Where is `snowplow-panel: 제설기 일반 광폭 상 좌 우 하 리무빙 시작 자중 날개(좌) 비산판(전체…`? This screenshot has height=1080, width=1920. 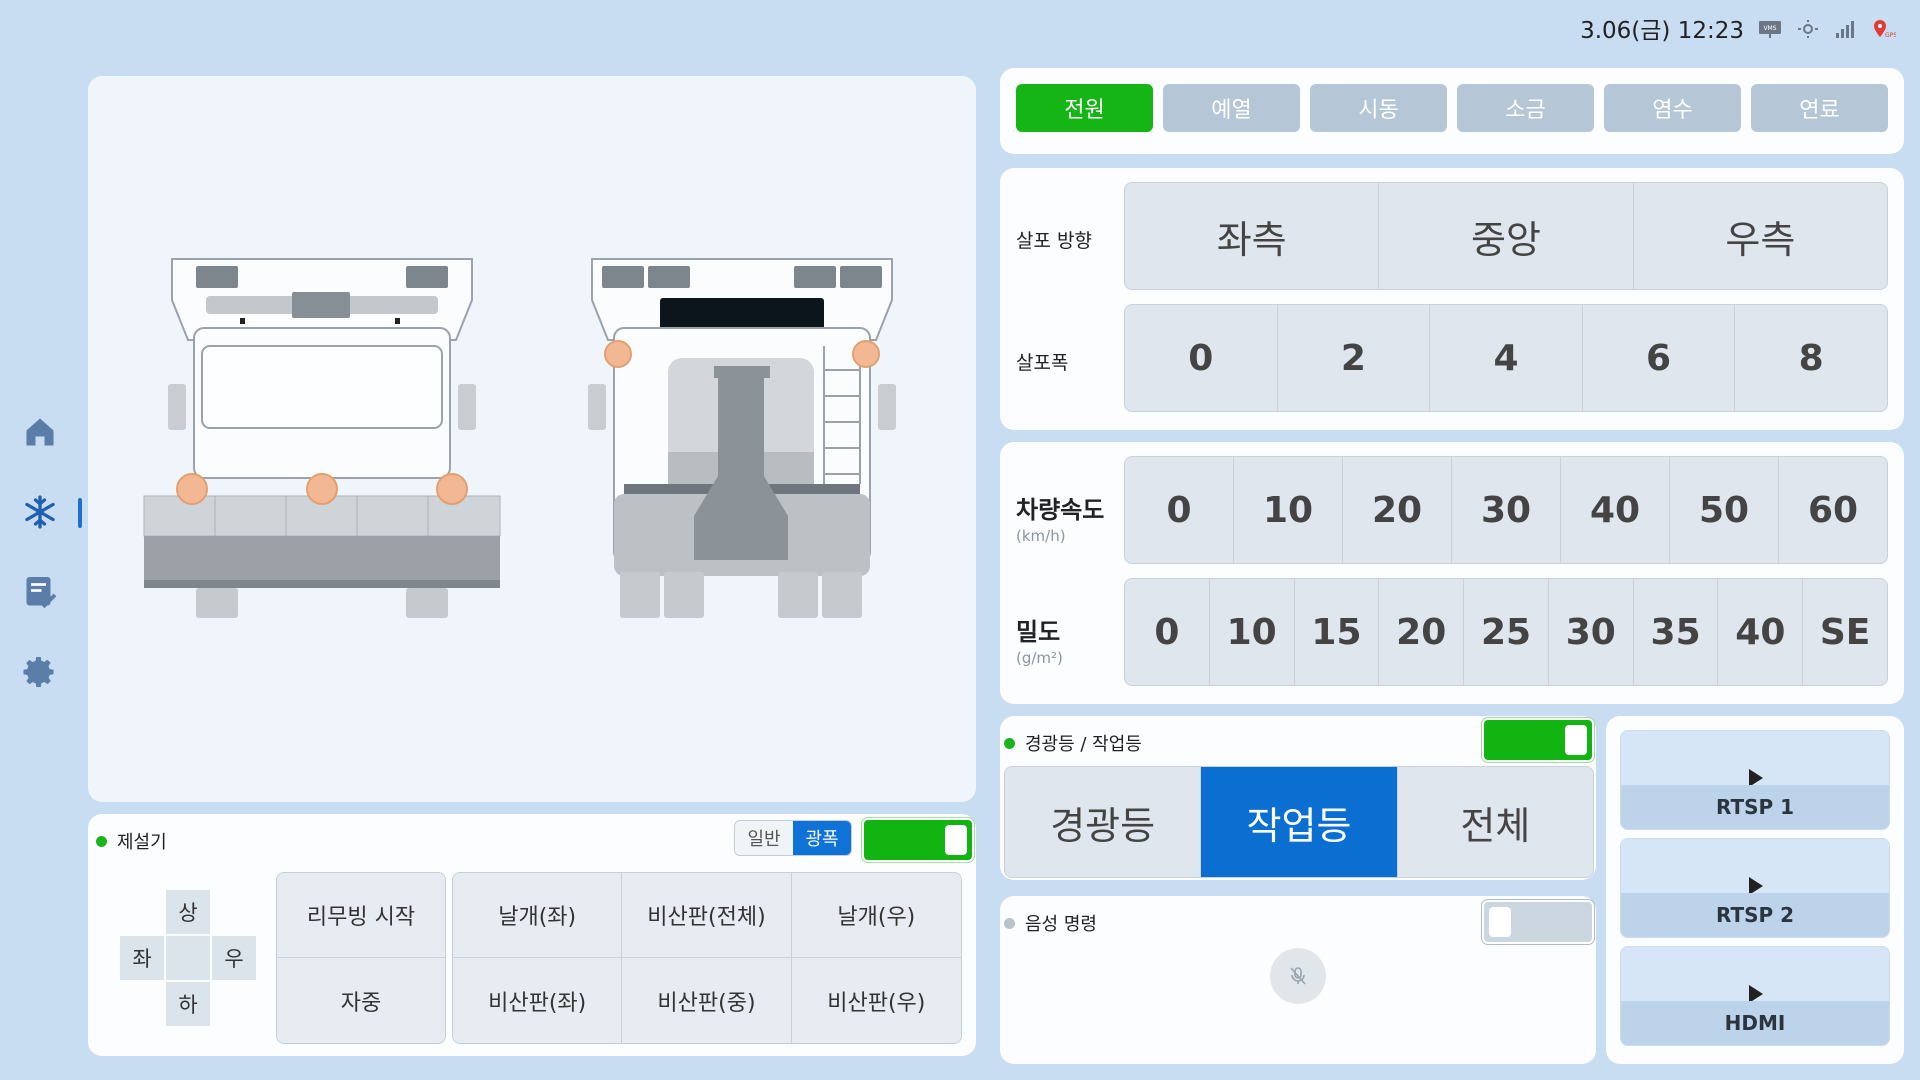
snowplow-panel: 제설기 일반 광폭 상 좌 우 하 리무빙 시작 자중 날개(좌) 비산판(전체… is located at coordinates (532, 935).